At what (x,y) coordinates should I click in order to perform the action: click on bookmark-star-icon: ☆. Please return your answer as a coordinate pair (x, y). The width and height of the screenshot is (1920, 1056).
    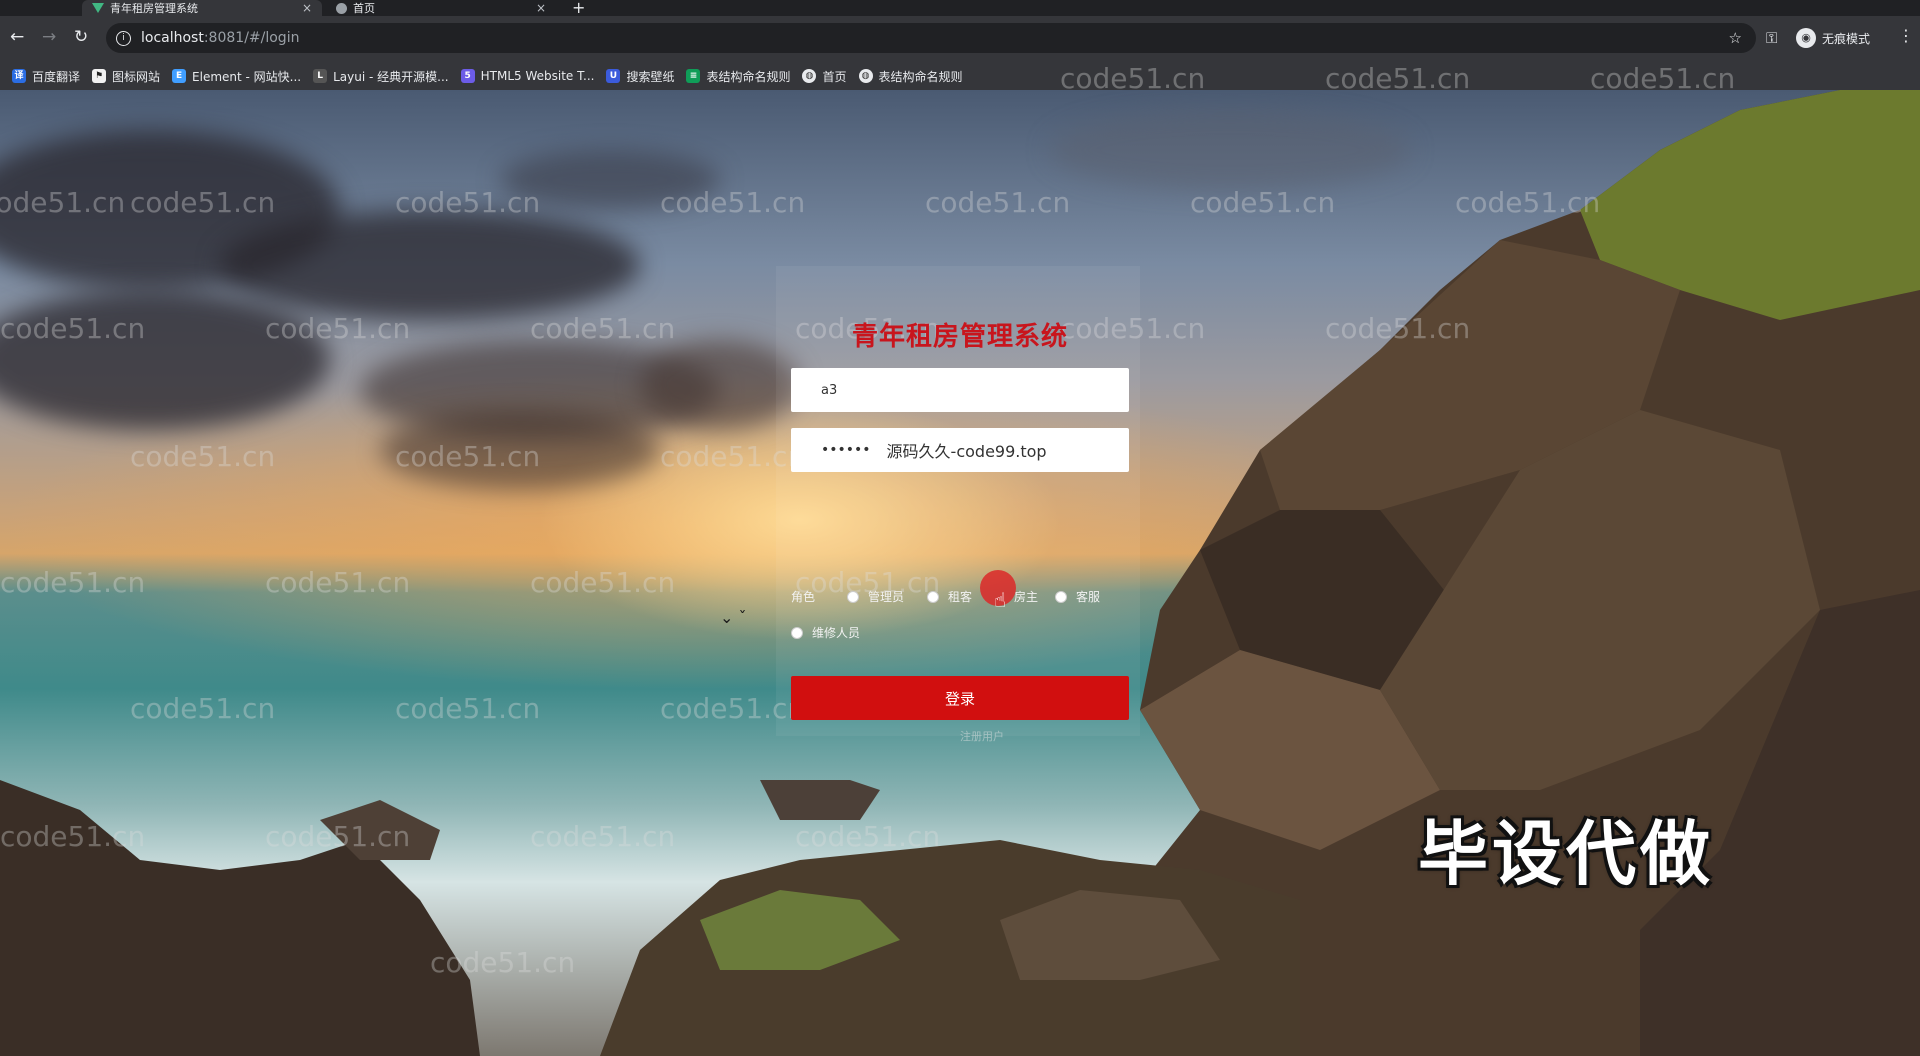
    Looking at the image, I should click on (1735, 38).